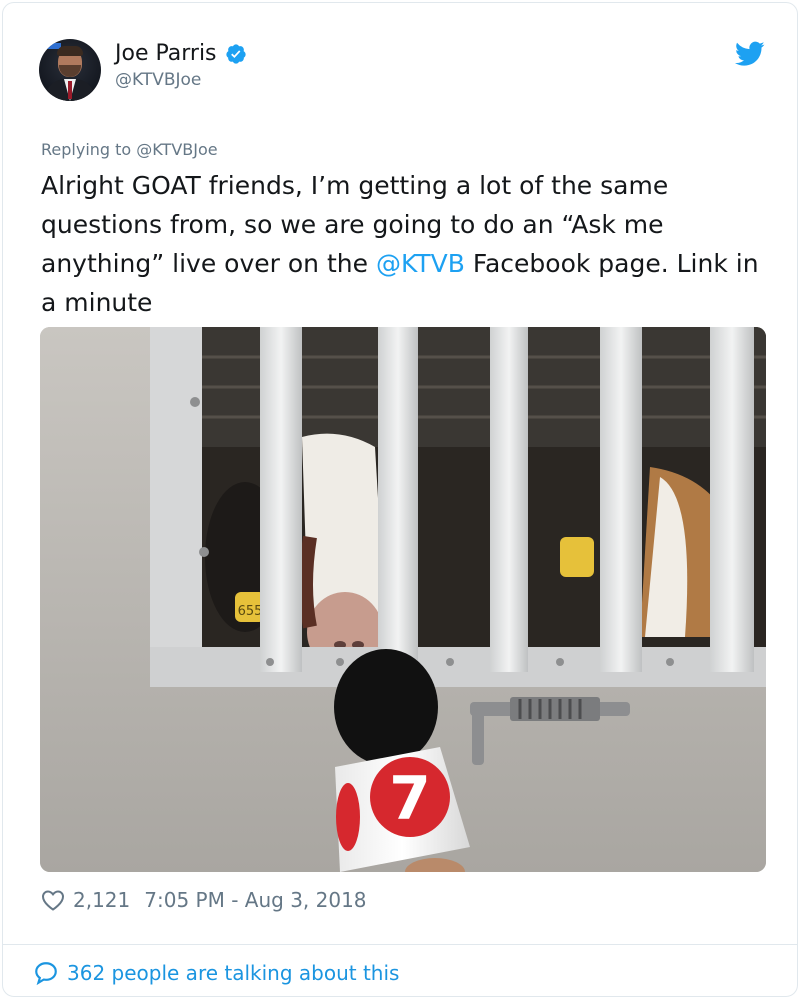 The width and height of the screenshot is (800, 999). I want to click on tweet-timestamp: 7:05 PM - Aug 3, 2018, so click(255, 900).